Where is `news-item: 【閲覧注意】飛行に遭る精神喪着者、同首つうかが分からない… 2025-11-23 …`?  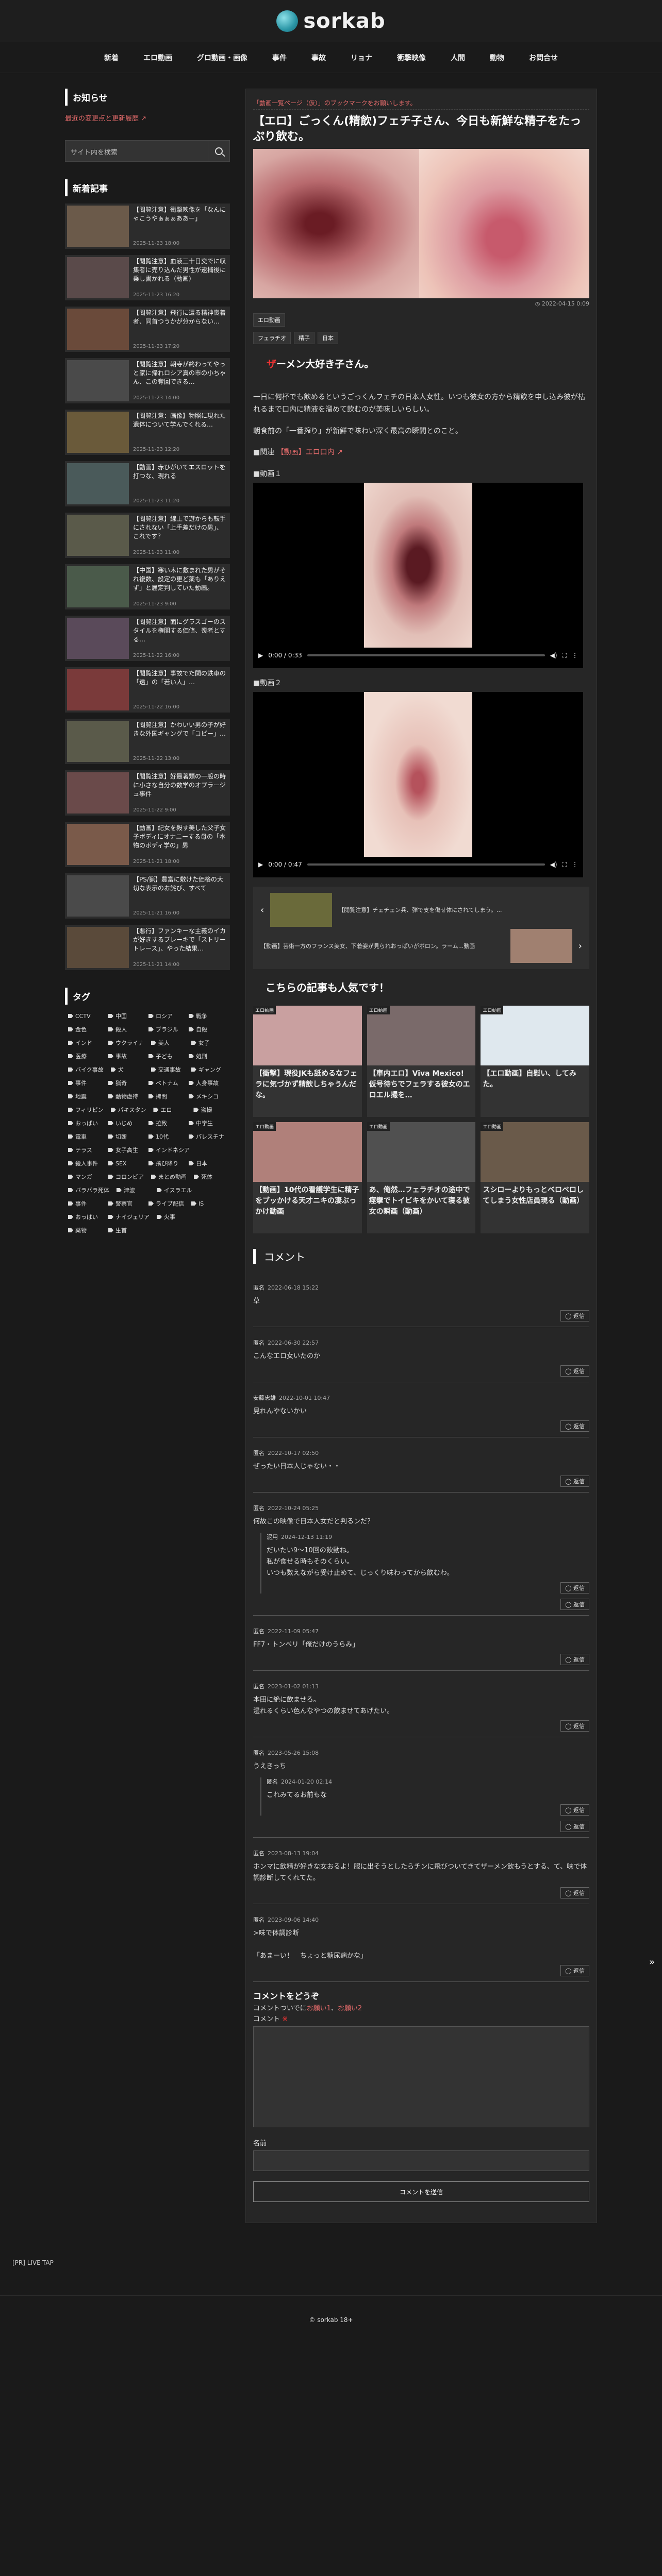 news-item: 【閲覧注意】飛行に遭る精神喪着者、同首つうかが分からない… 2025-11-23 … is located at coordinates (148, 329).